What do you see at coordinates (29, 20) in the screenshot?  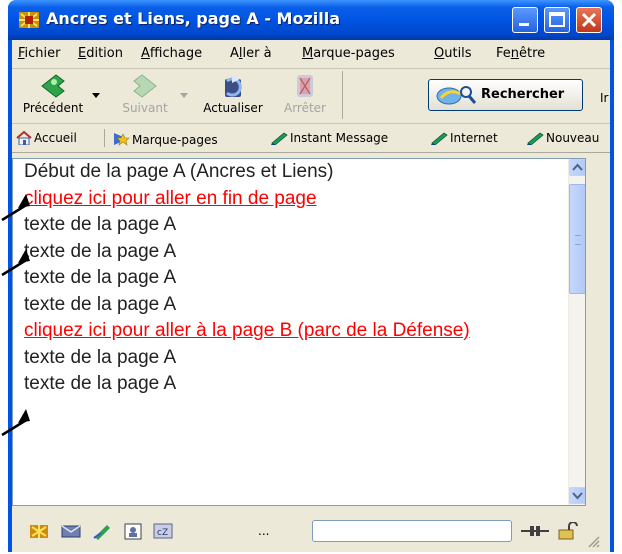 I see `mozilla-icon` at bounding box center [29, 20].